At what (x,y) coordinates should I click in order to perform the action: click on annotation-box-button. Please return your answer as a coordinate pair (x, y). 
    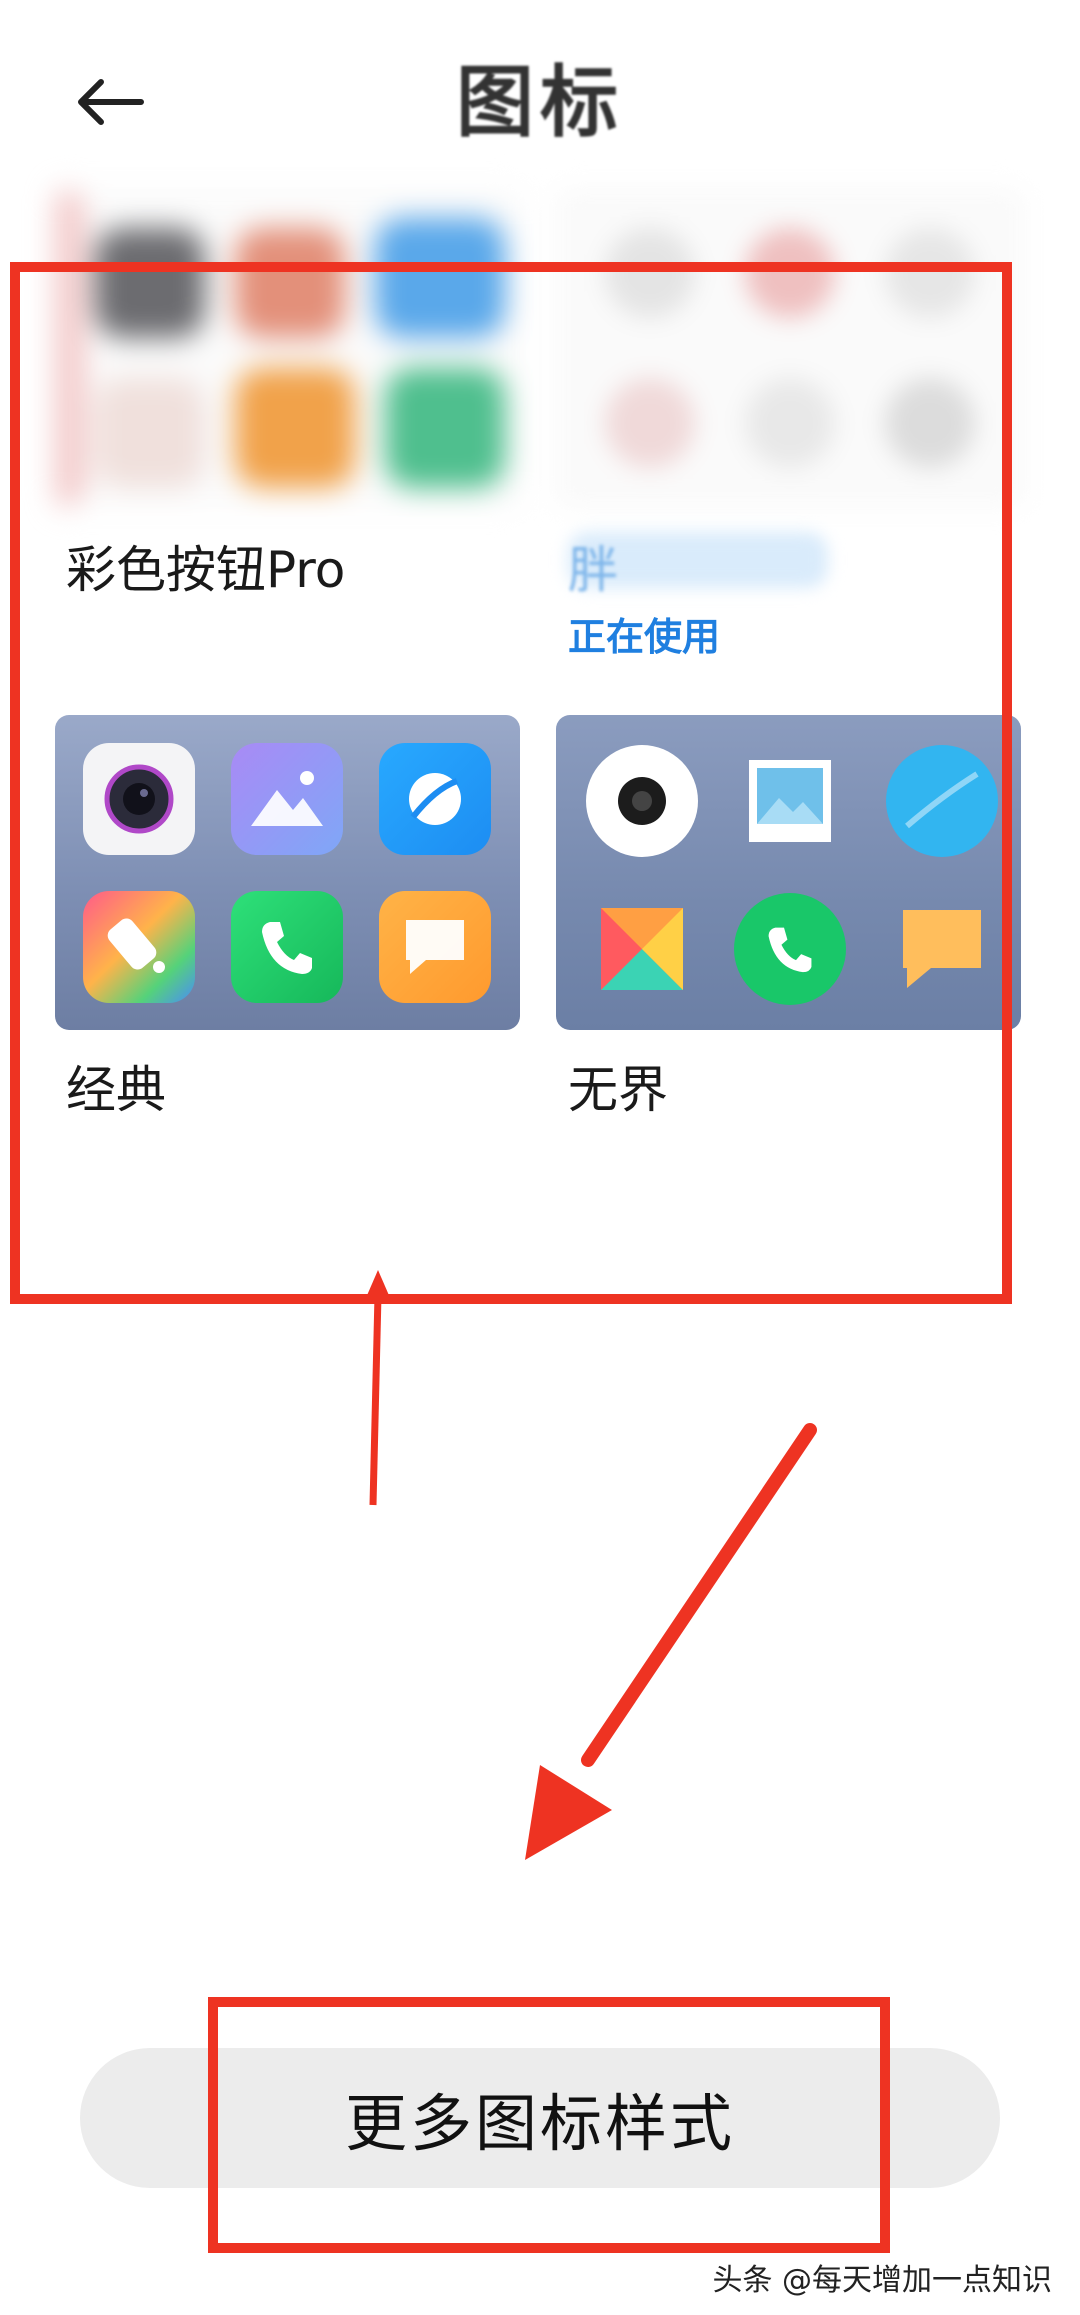
    Looking at the image, I should click on (549, 2125).